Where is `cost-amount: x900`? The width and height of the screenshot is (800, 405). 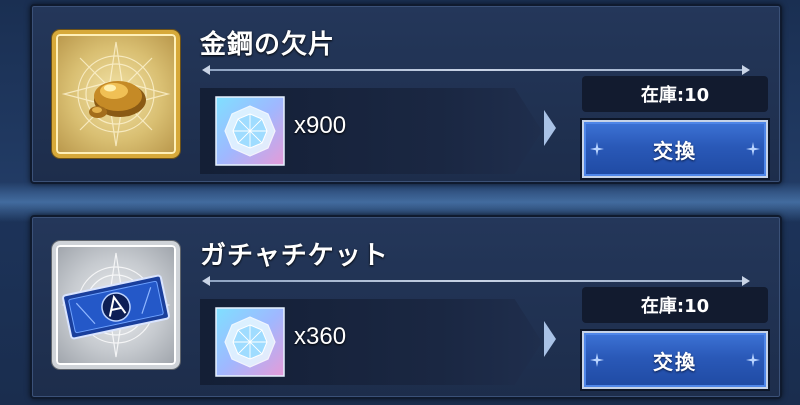 cost-amount: x900 is located at coordinates (320, 125).